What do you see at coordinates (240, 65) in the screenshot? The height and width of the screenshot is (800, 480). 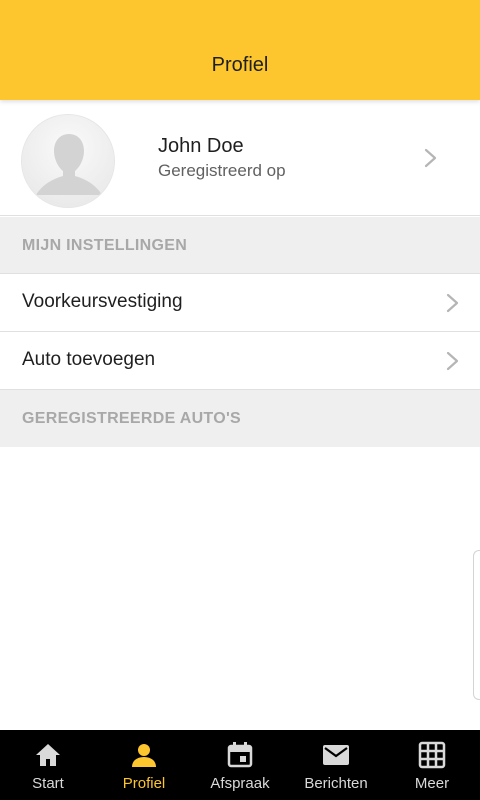 I see `page-title: Profiel` at bounding box center [240, 65].